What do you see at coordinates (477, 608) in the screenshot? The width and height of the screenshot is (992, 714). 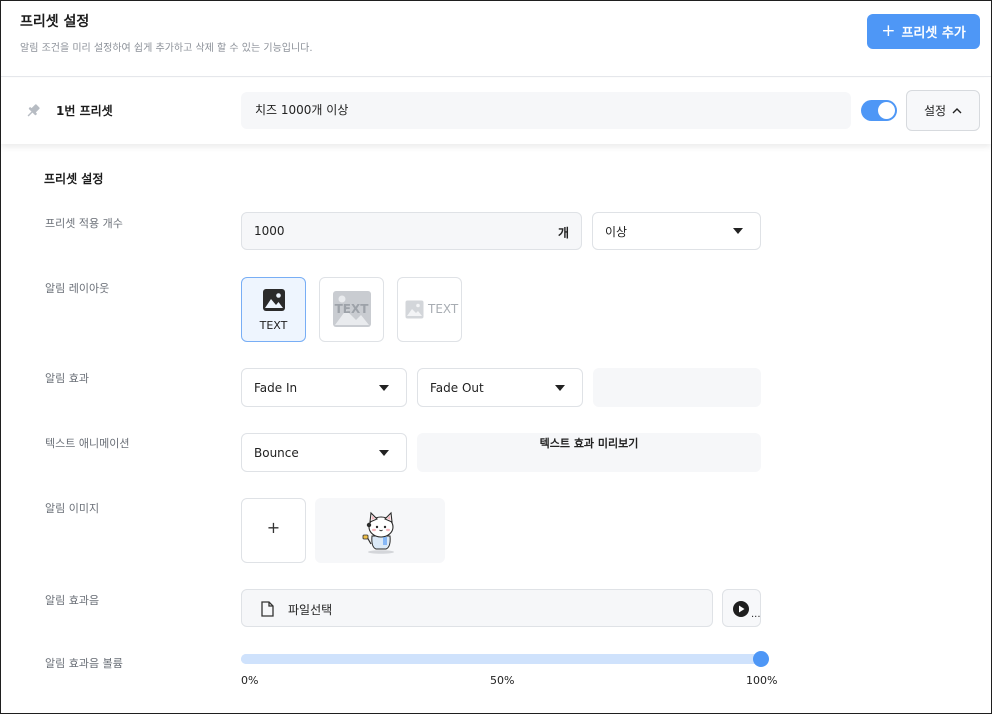 I see `sound-file-picker: 파일선택` at bounding box center [477, 608].